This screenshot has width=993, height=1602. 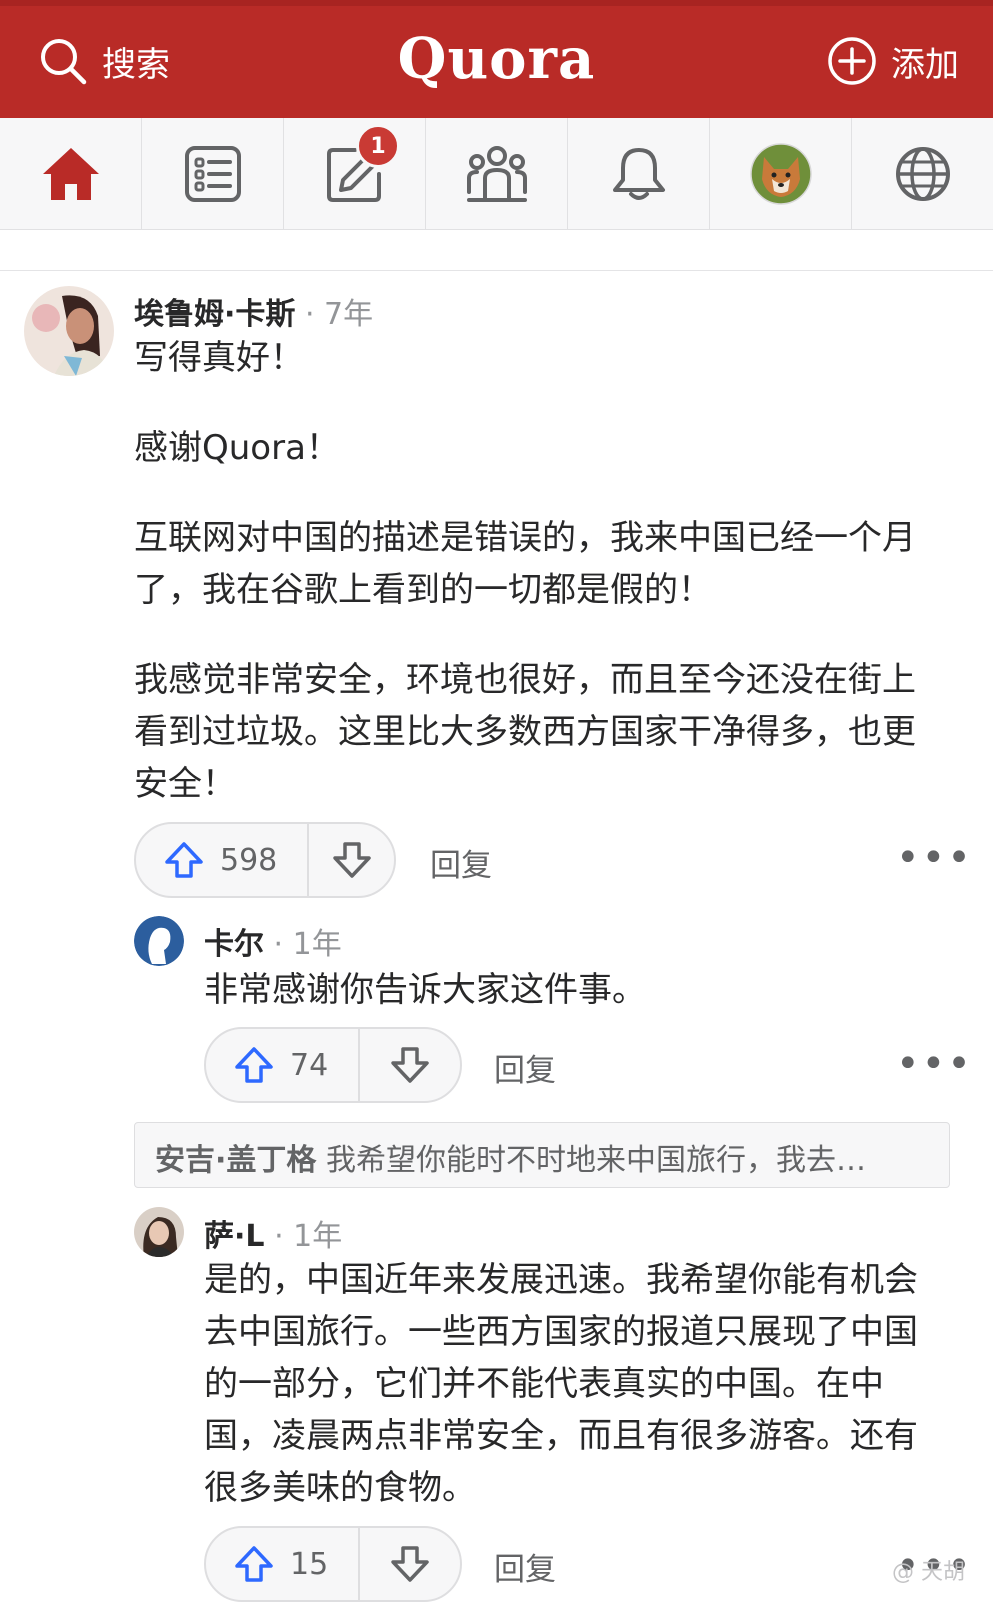 What do you see at coordinates (925, 64) in the screenshot?
I see `add-label: 添加` at bounding box center [925, 64].